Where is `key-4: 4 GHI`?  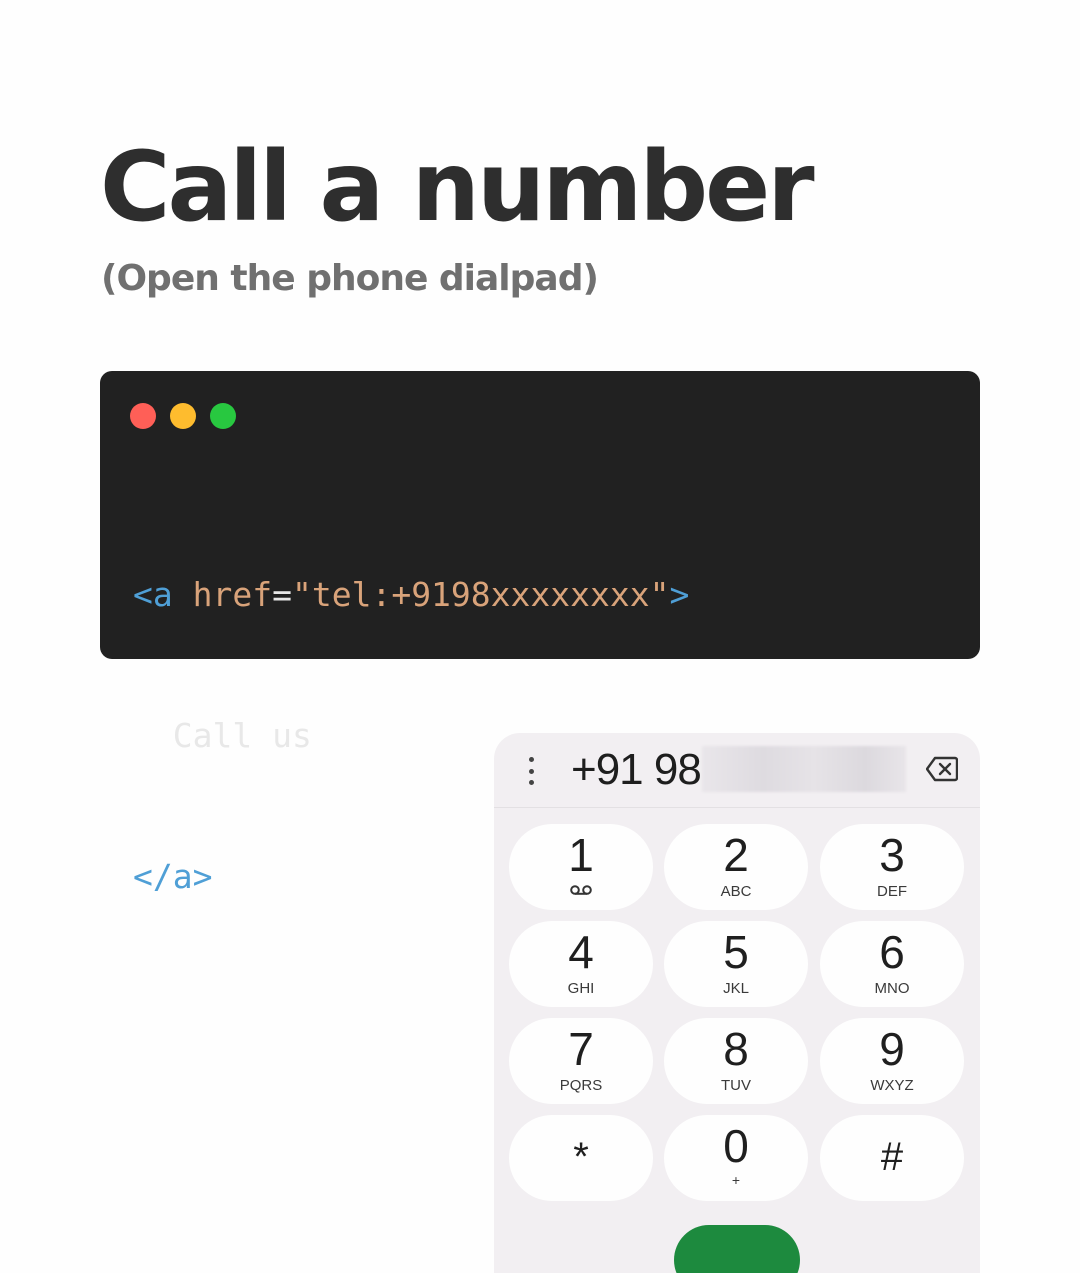
key-4: 4 GHI is located at coordinates (581, 964).